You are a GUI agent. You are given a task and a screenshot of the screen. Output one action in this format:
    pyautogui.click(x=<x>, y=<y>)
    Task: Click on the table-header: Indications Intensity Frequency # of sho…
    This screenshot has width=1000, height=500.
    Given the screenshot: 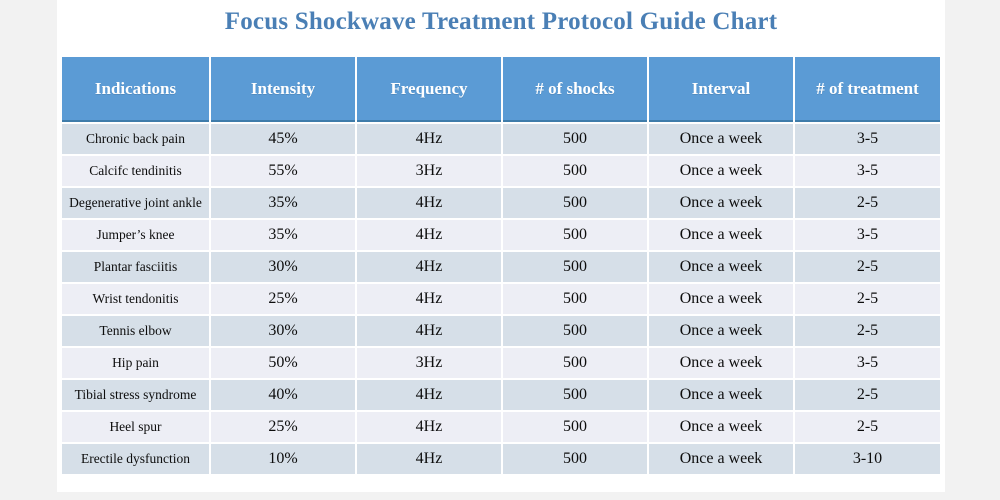 What is the action you would take?
    pyautogui.click(x=501, y=89)
    